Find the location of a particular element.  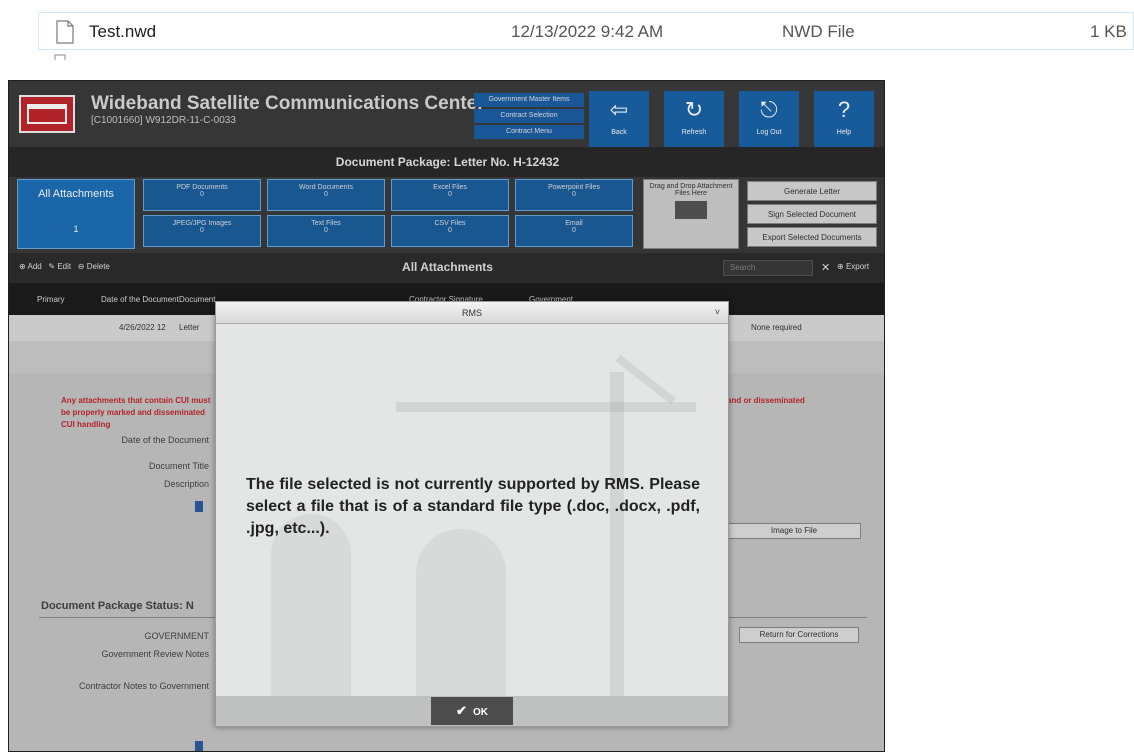

handshake-background-image is located at coordinates (311, 605).